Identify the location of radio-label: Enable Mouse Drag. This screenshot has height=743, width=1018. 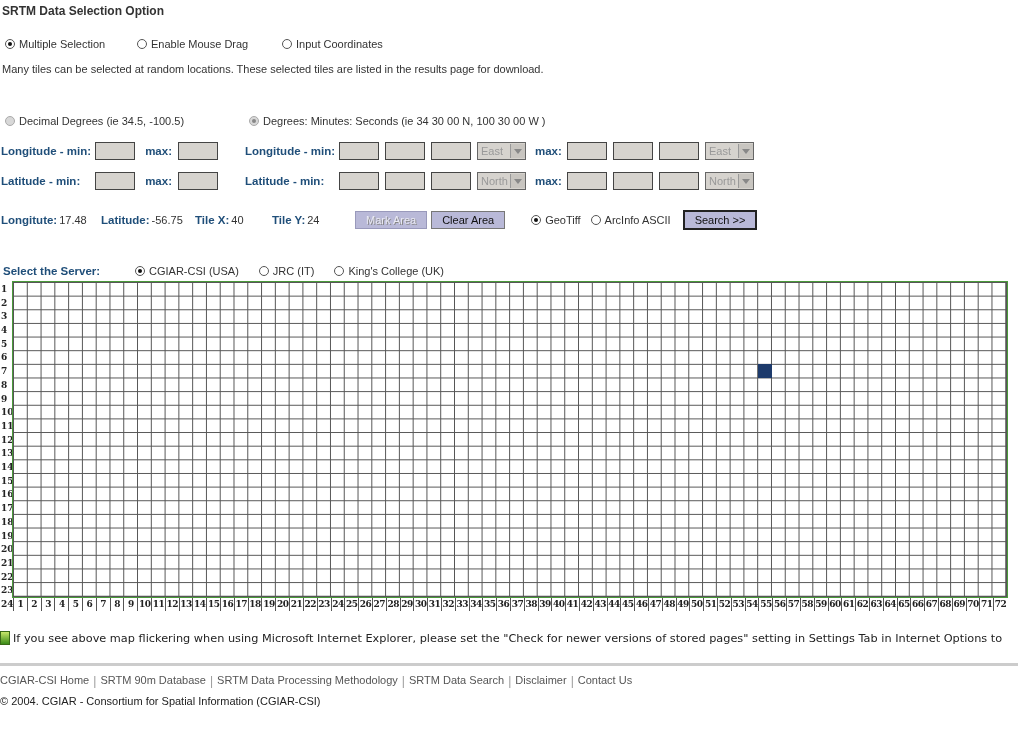
(200, 44).